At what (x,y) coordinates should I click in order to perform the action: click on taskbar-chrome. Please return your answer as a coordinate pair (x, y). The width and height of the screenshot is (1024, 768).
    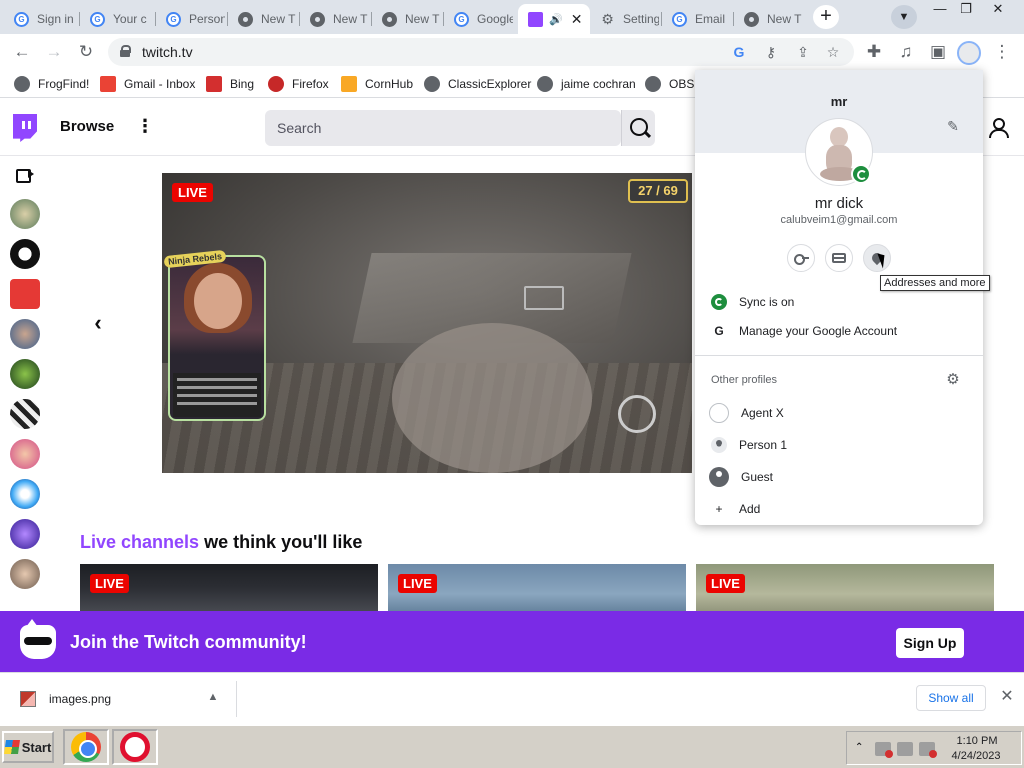
    Looking at the image, I should click on (86, 747).